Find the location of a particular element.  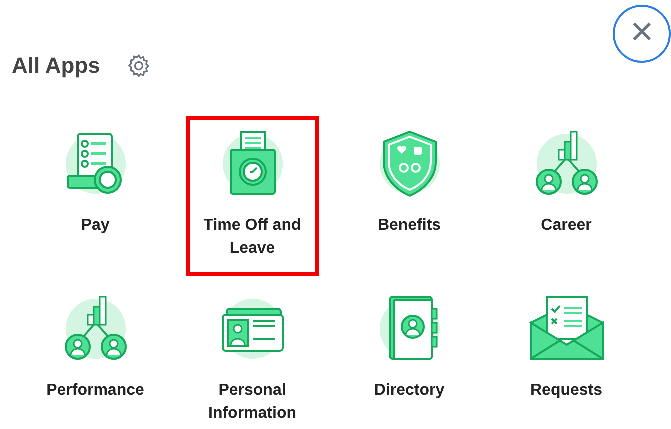

page-title: All Apps is located at coordinates (56, 66).